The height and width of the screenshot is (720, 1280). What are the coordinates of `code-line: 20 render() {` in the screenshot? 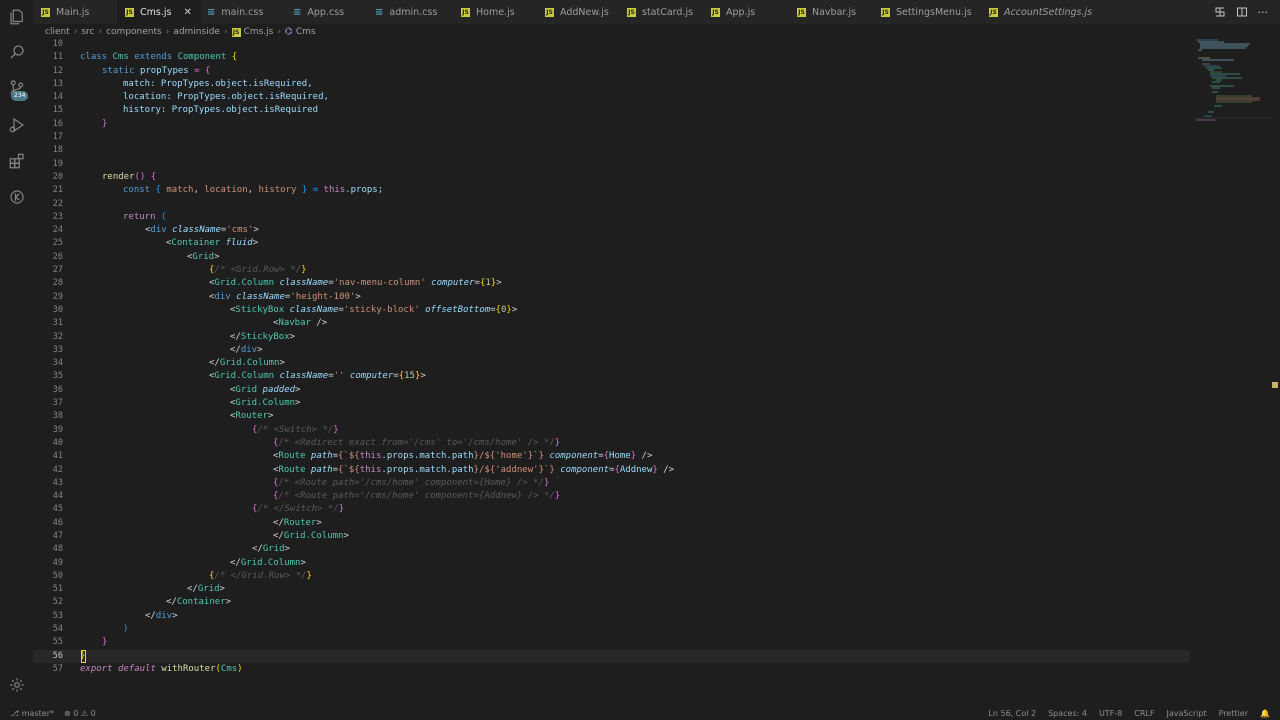 It's located at (611, 177).